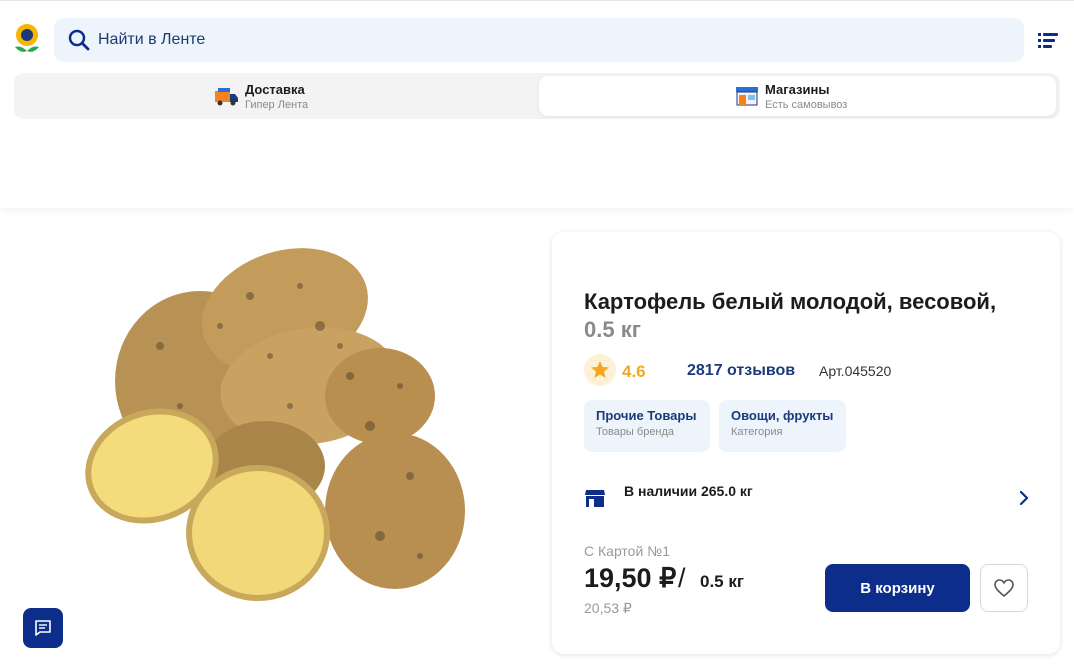 The height and width of the screenshot is (664, 1074). Describe the element at coordinates (757, 432) in the screenshot. I see `chip-category-subtitle: Категория` at that location.